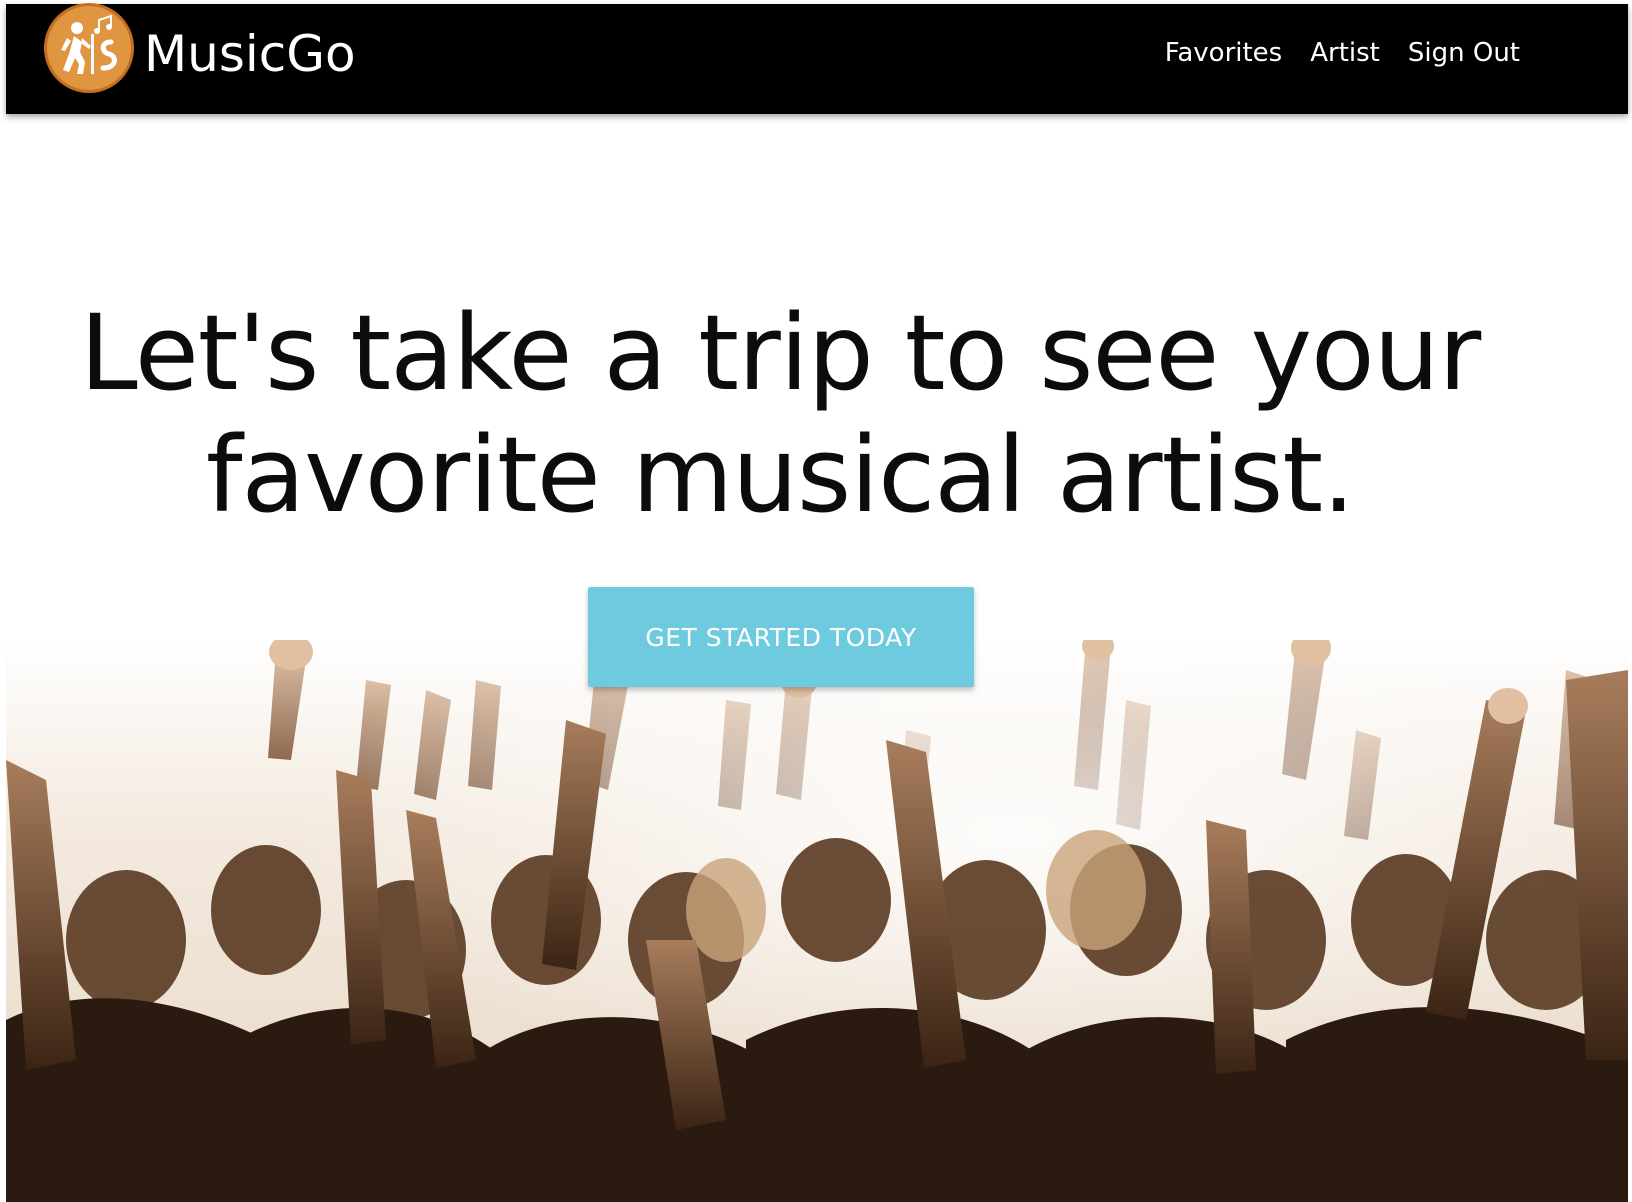 The image size is (1632, 1202). I want to click on nav-link-favorites: Favorites, so click(1223, 53).